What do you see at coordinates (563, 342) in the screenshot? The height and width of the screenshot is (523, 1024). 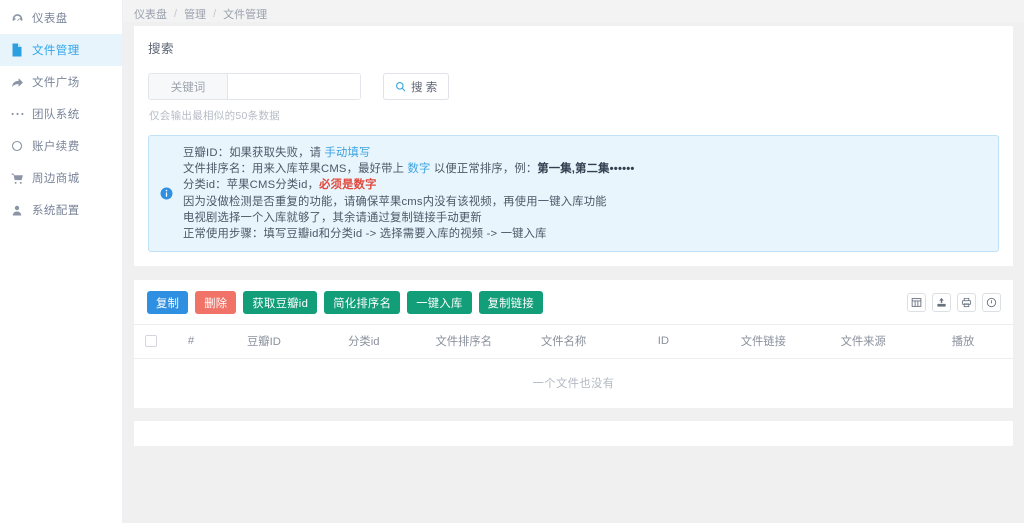 I see `column-file-name: 文件名称` at bounding box center [563, 342].